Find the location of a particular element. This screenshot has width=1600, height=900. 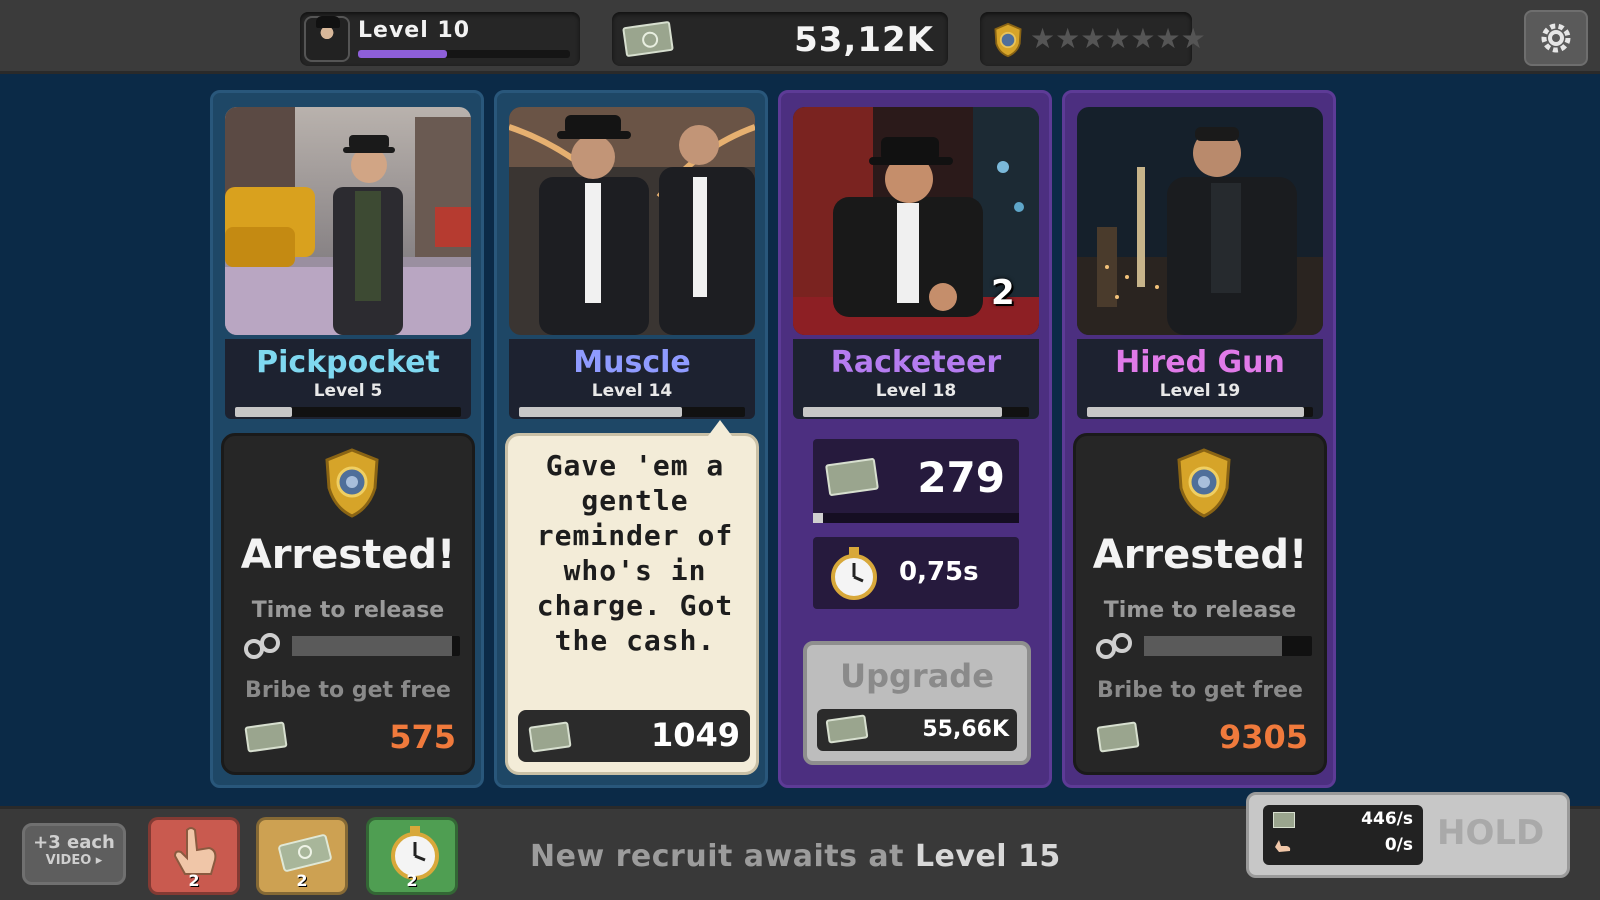

income-rates: 446/s 0/s is located at coordinates (1343, 835).